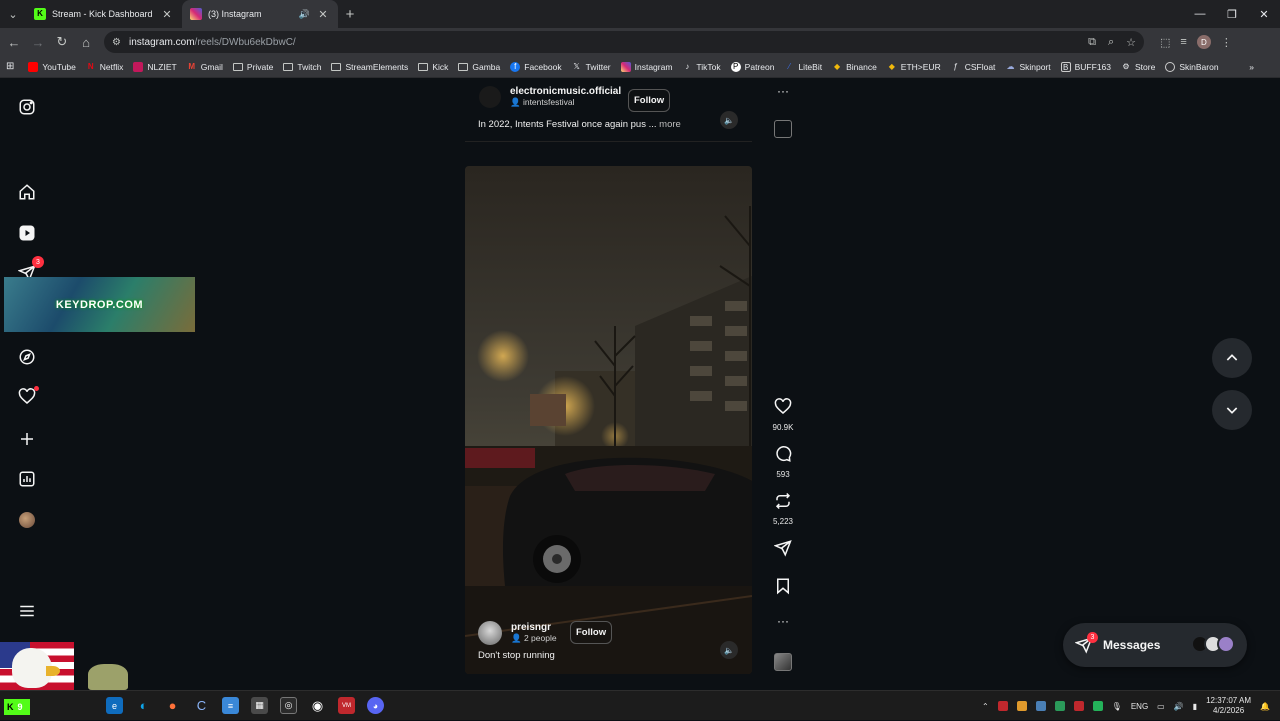 The width and height of the screenshot is (1280, 721). What do you see at coordinates (116, 42) in the screenshot?
I see `site-info-icon: ⚙` at bounding box center [116, 42].